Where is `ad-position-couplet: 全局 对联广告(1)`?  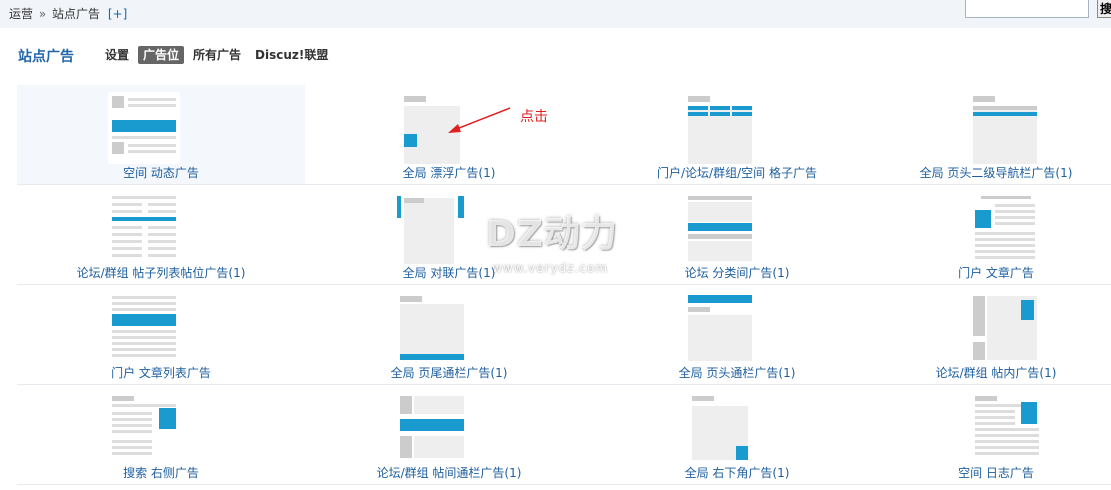 ad-position-couplet: 全局 对联广告(1) is located at coordinates (449, 235).